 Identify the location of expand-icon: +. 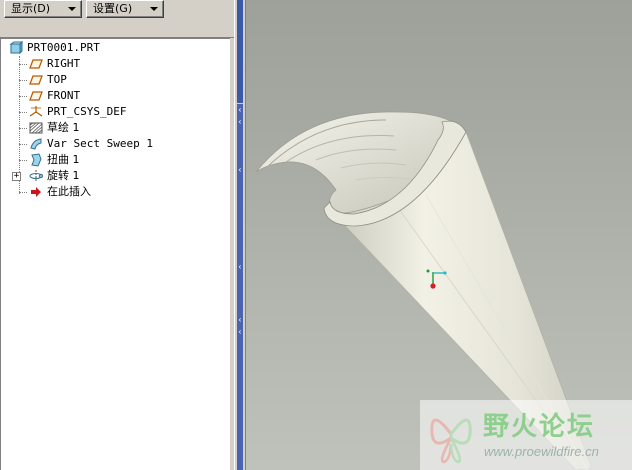
(16, 176).